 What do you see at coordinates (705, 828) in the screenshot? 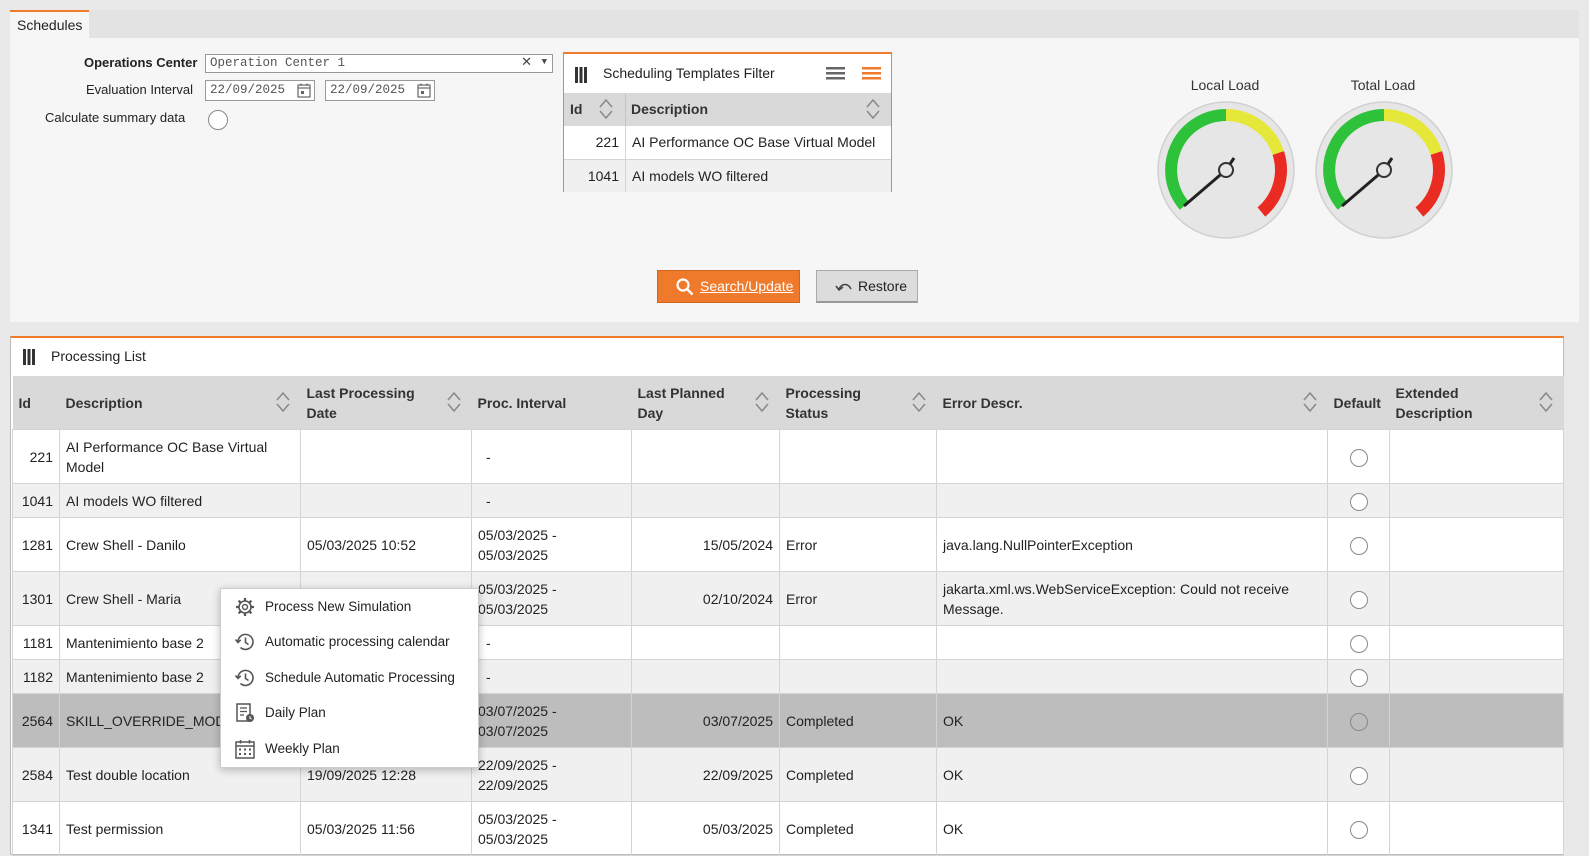
I see `cell-last-planned-day: 05/03/2025` at bounding box center [705, 828].